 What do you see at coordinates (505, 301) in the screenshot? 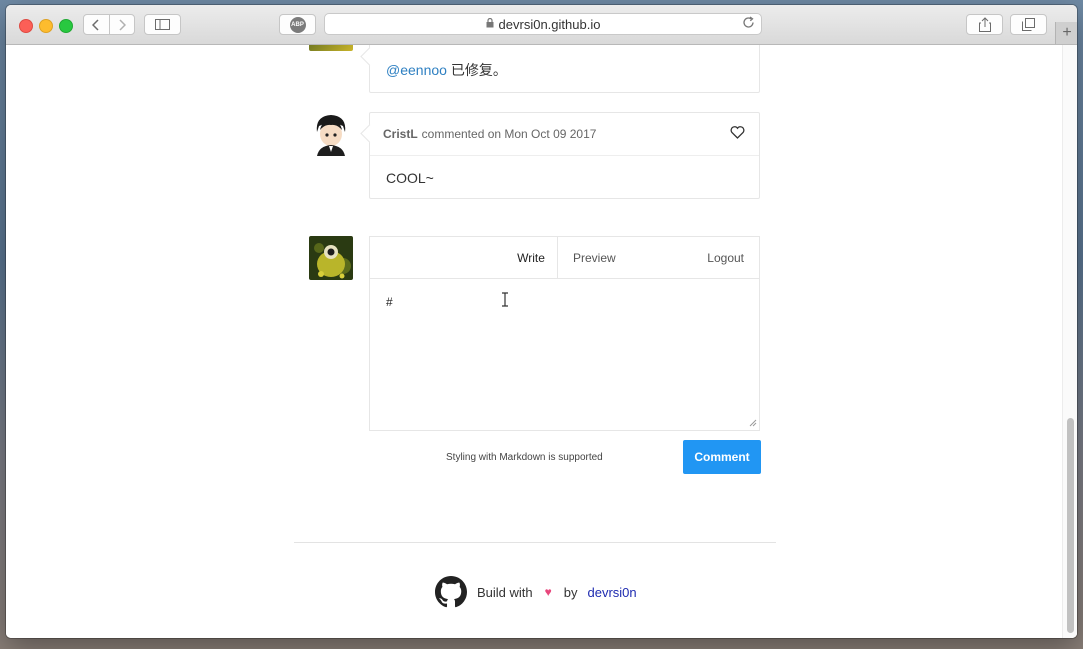
I see `text-cursor-icon` at bounding box center [505, 301].